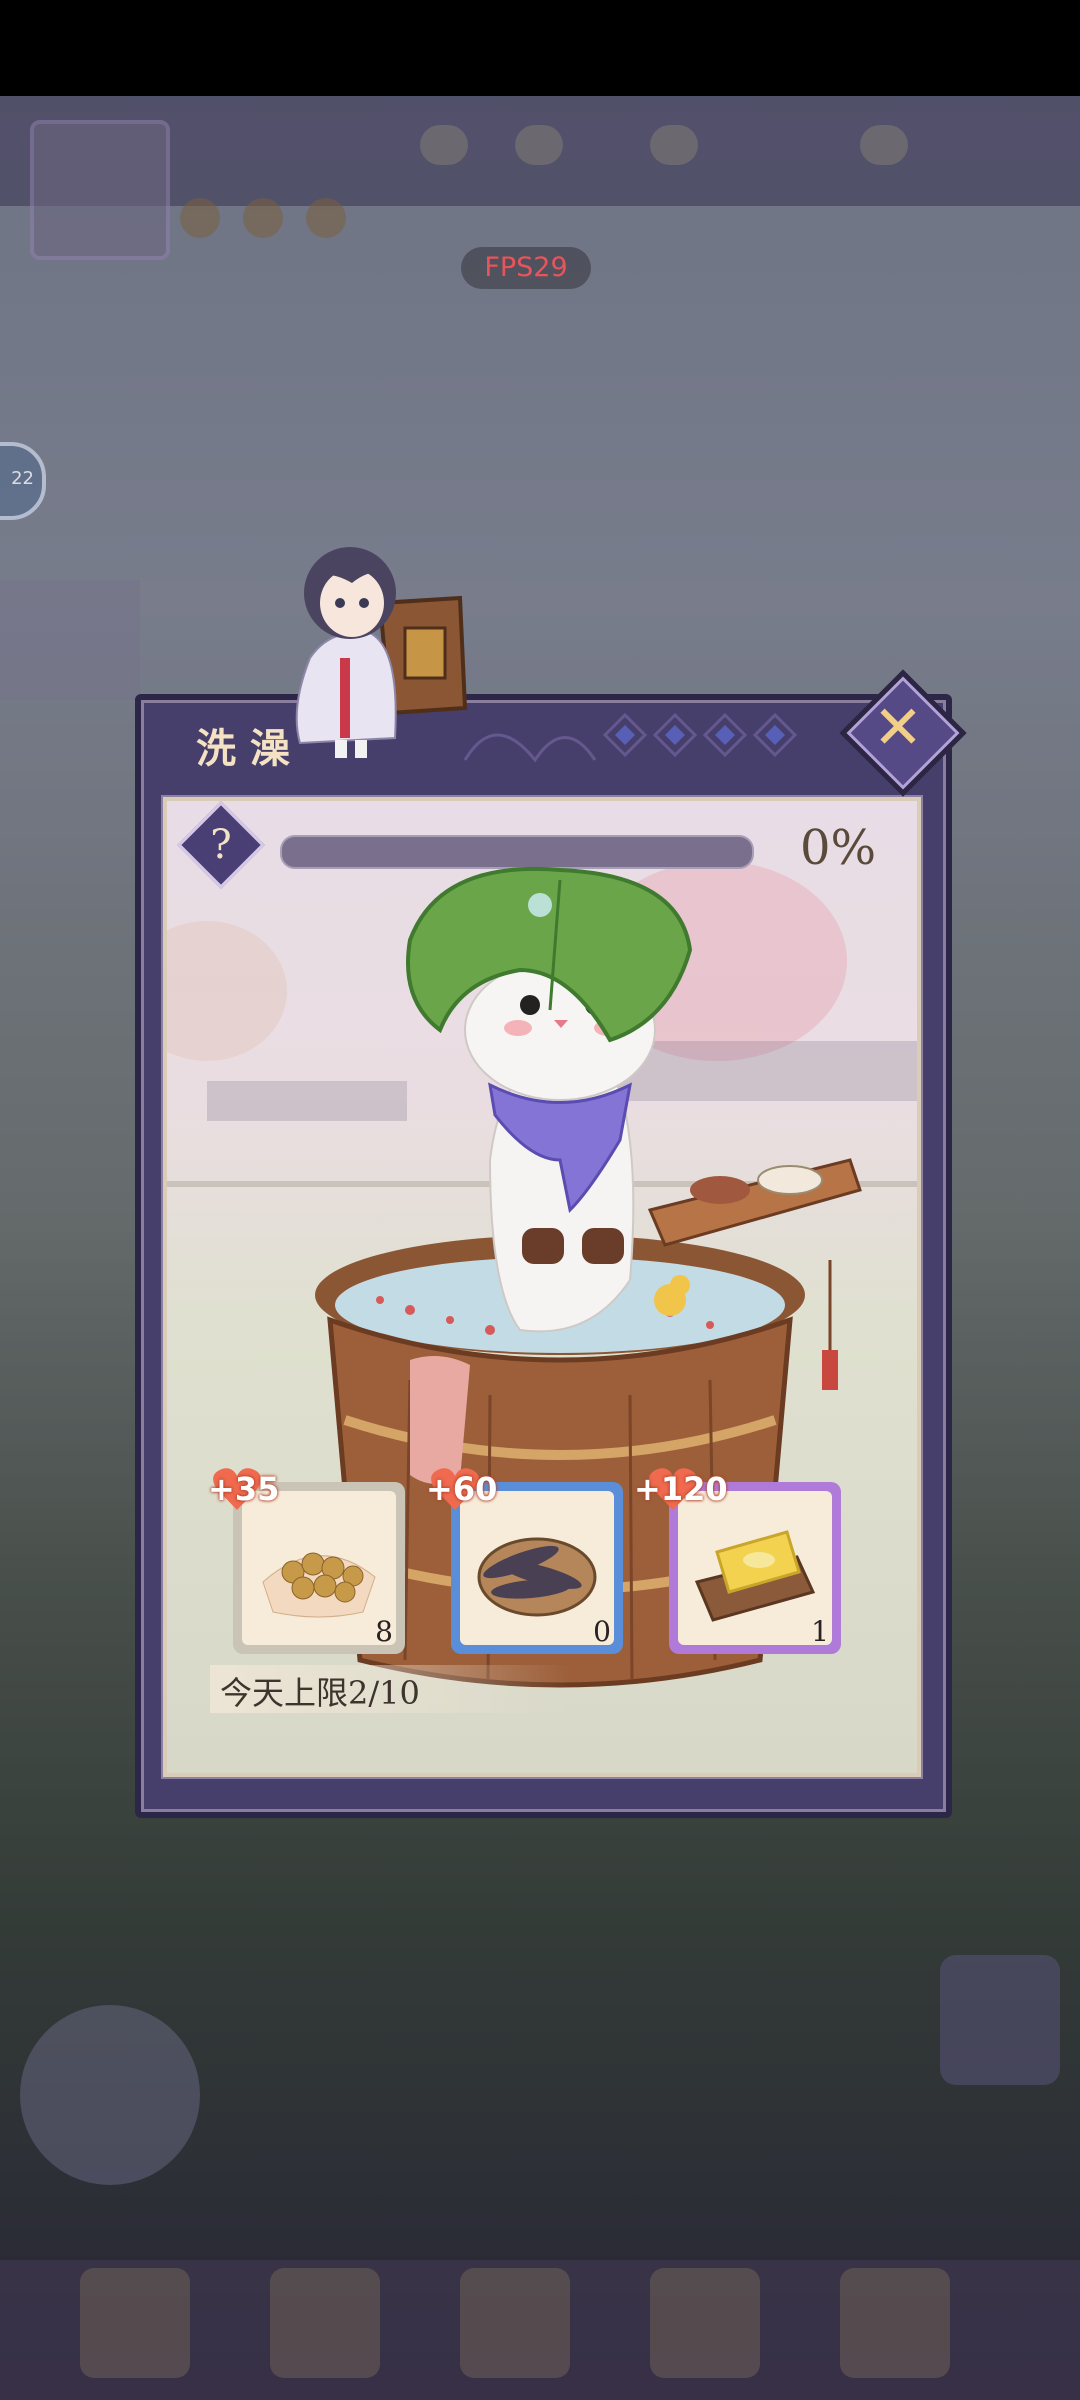 This screenshot has height=2400, width=1080. Describe the element at coordinates (537, 1577) in the screenshot. I see `soap-pods-basket-icon` at that location.